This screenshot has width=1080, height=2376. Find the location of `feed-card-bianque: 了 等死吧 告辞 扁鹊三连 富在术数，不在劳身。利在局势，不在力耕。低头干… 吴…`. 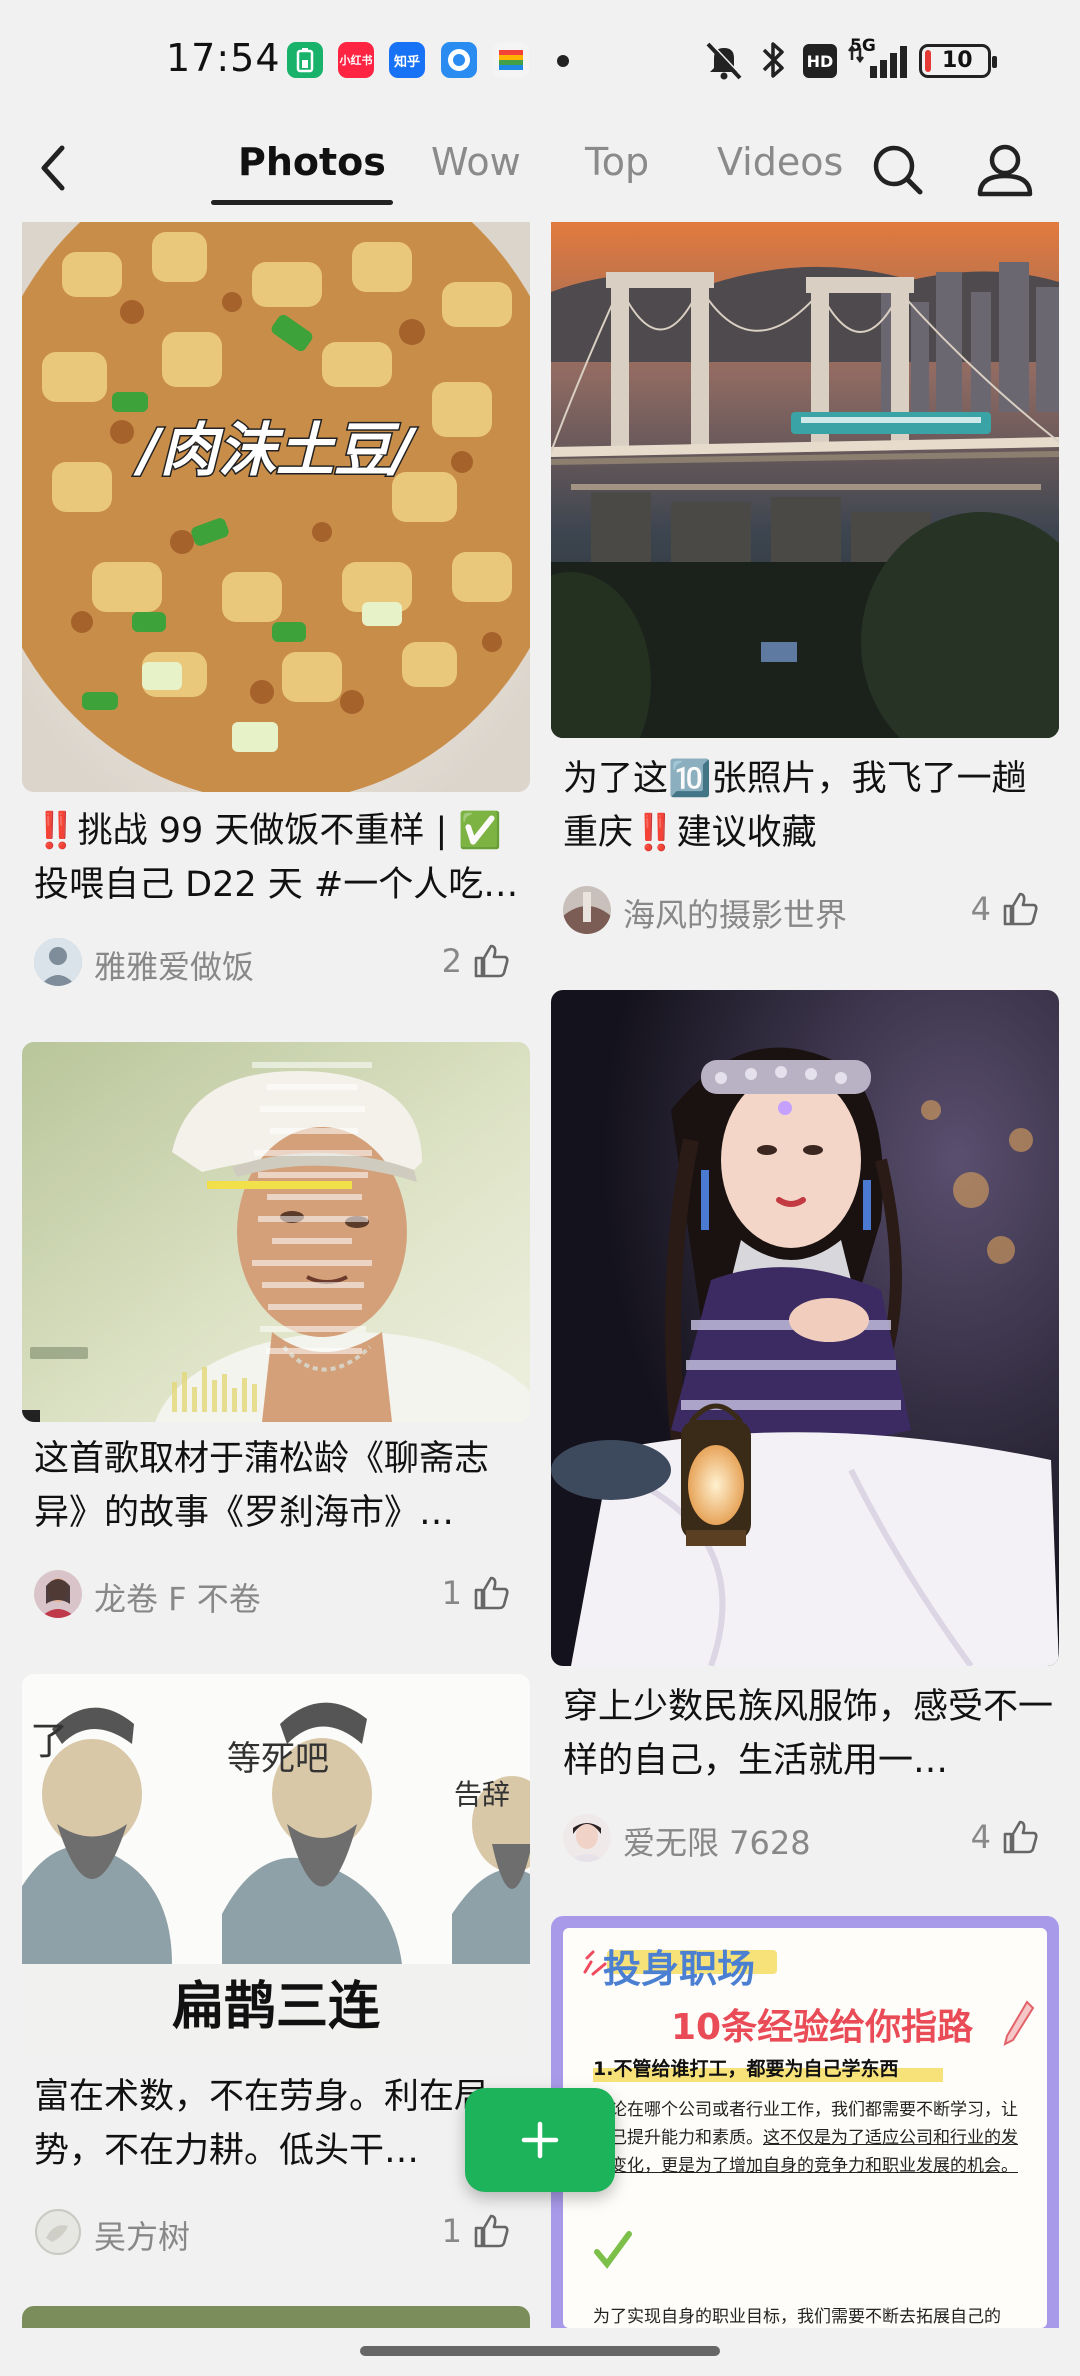

feed-card-bianque: 了 等死吧 告辞 扁鹊三连 富在术数，不在劳身。利在局势，不在力耕。低头干… 吴… is located at coordinates (276, 1965).